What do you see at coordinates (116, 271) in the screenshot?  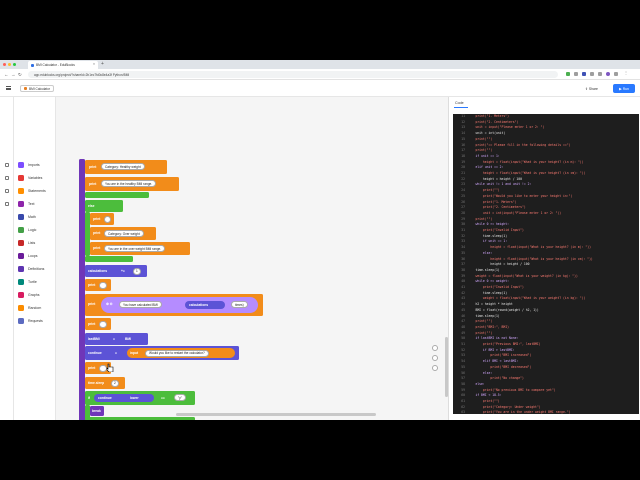 I see `calculations-increment-block: calculations += 1` at bounding box center [116, 271].